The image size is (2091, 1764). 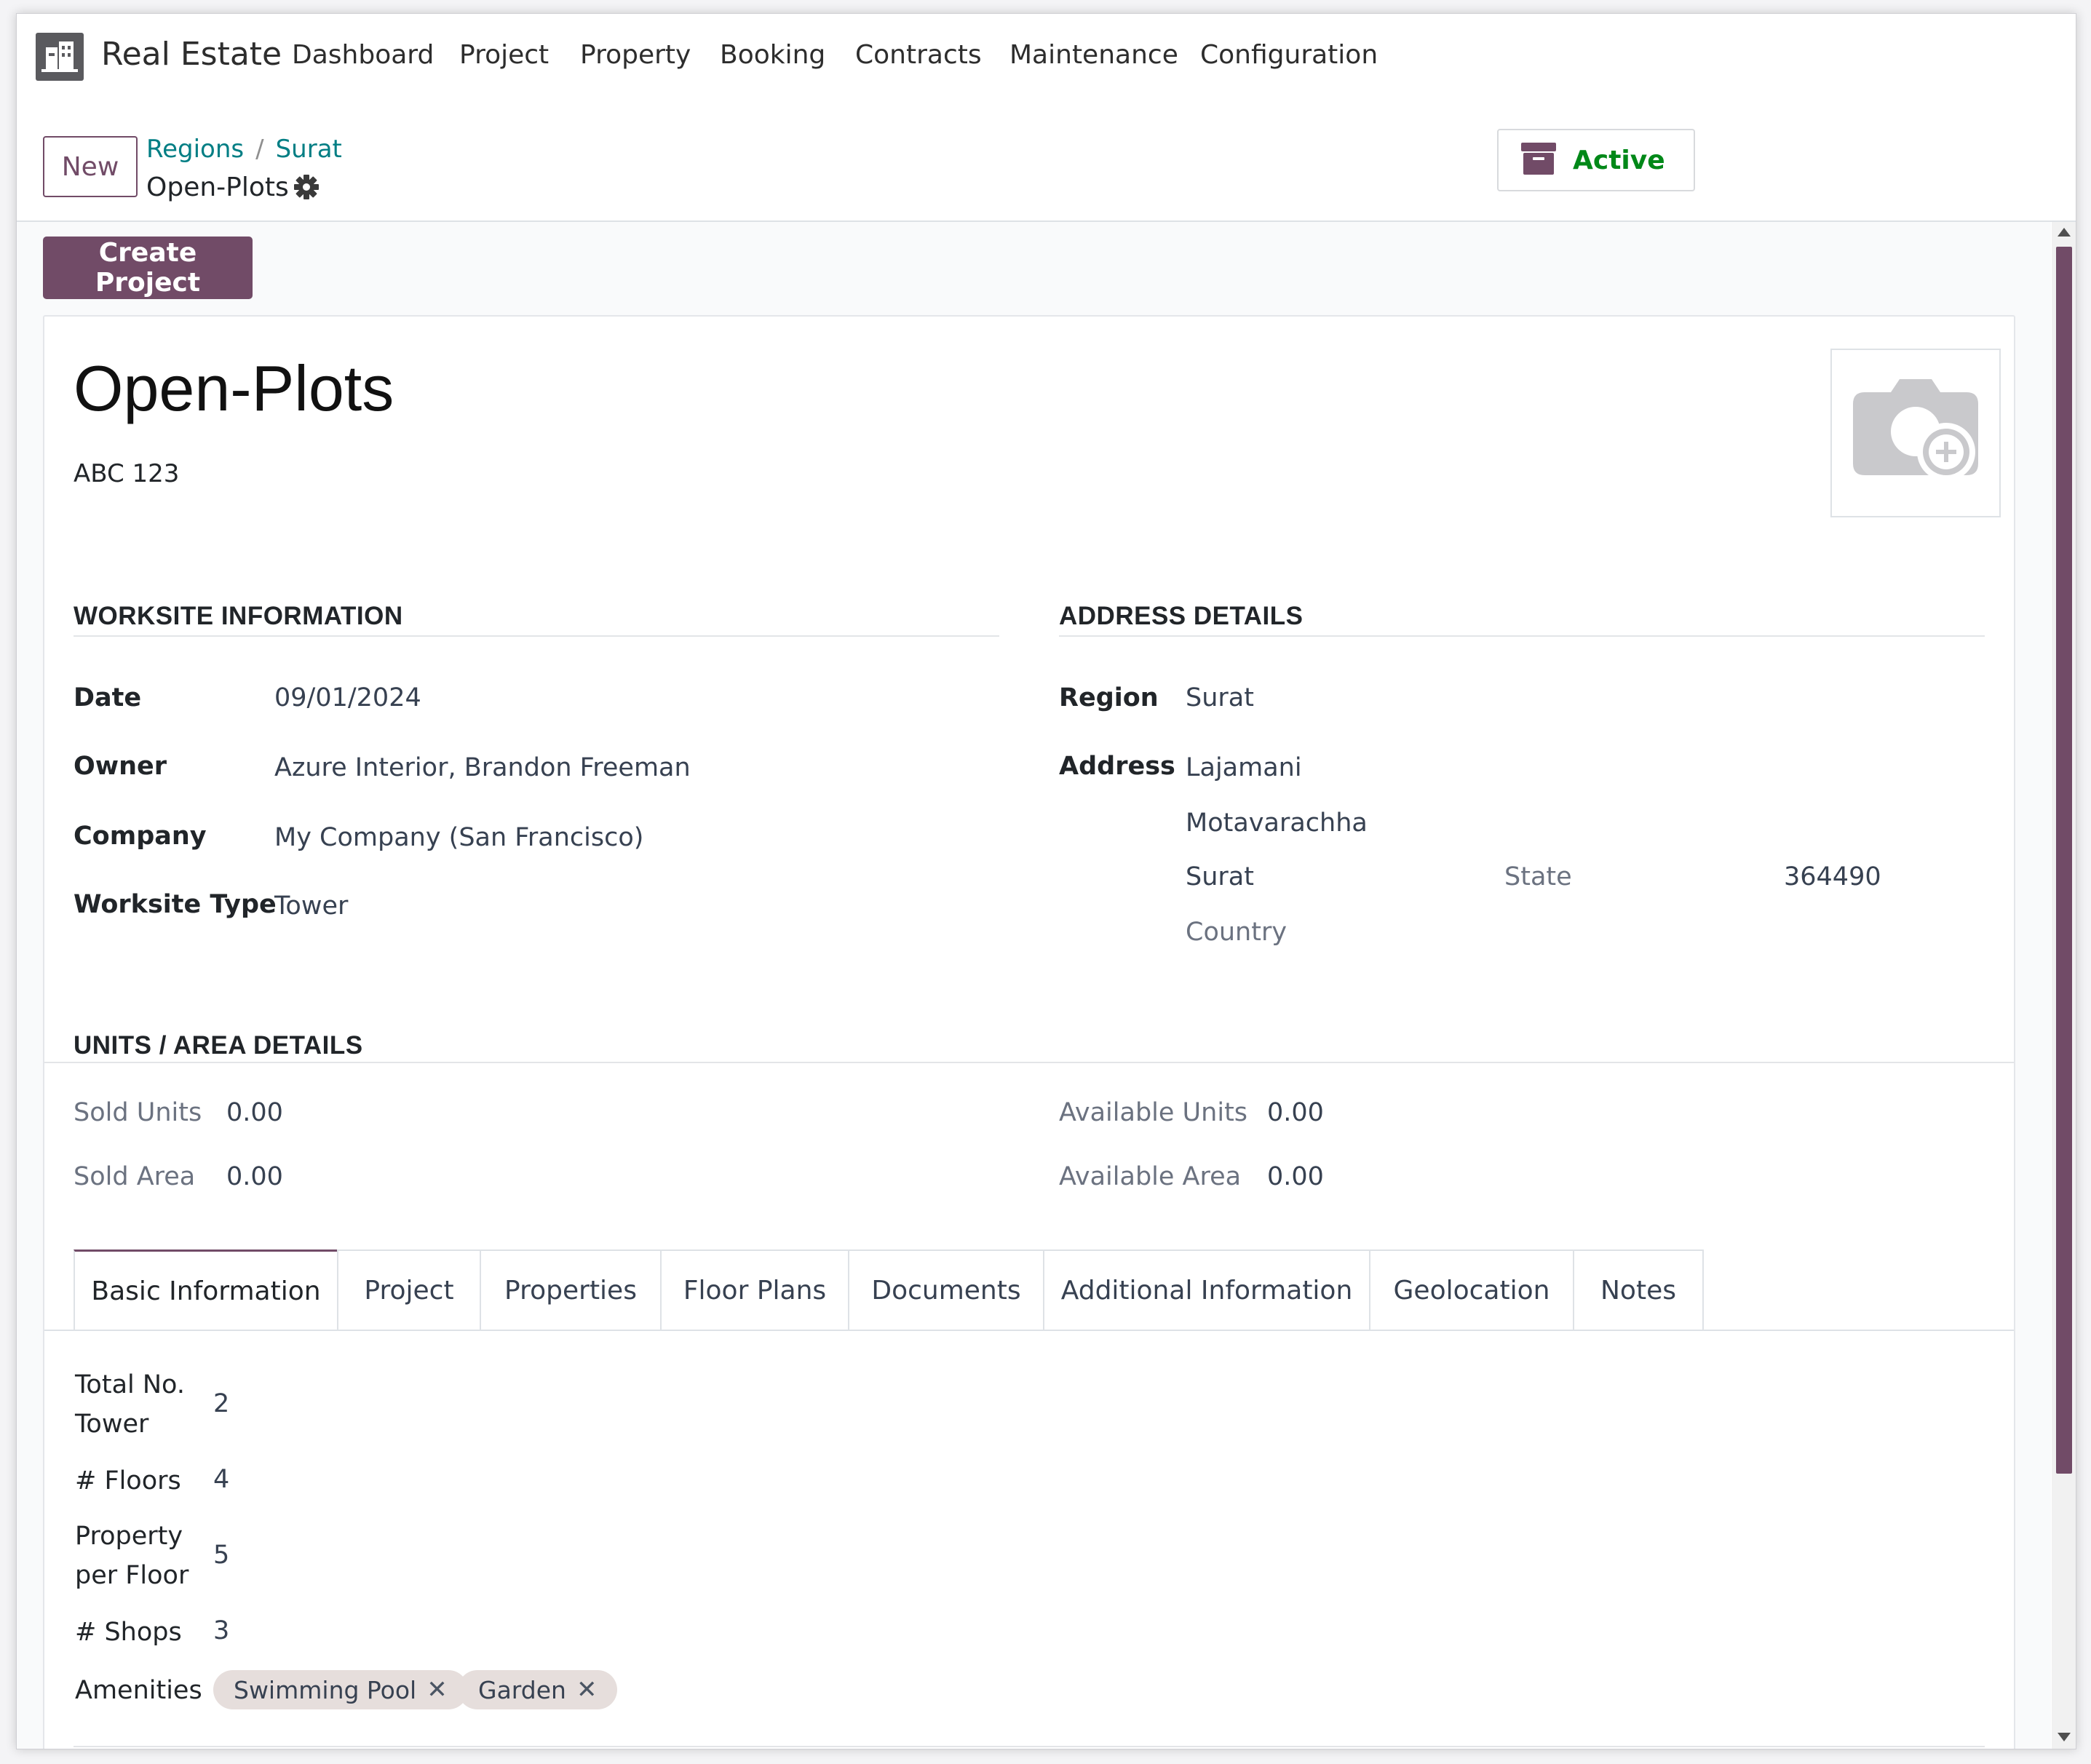 What do you see at coordinates (108, 697) in the screenshot?
I see `date-label: Date` at bounding box center [108, 697].